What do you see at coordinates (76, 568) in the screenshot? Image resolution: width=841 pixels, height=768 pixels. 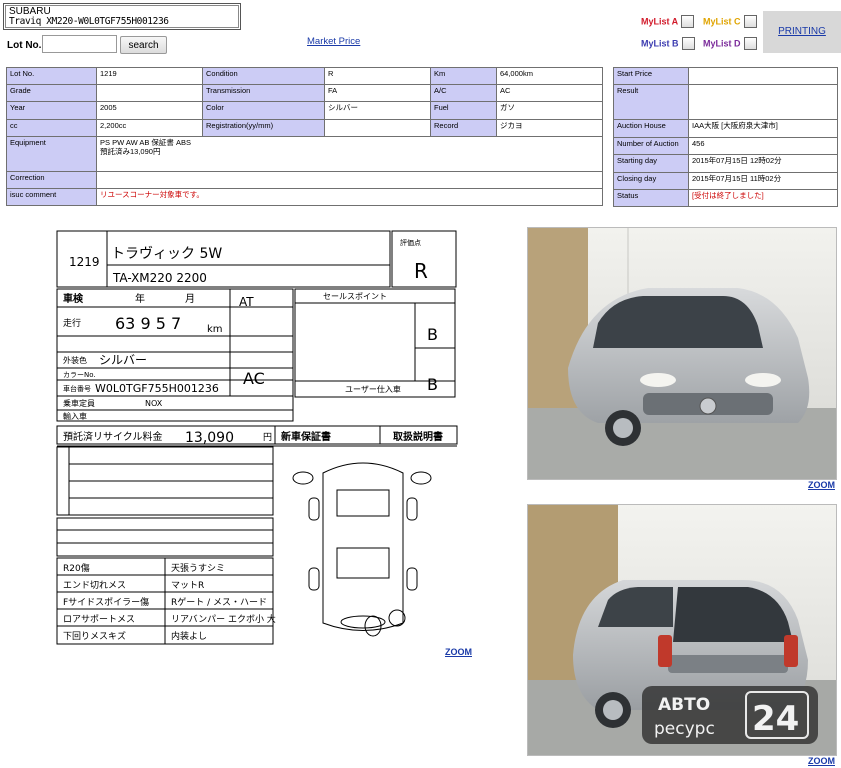 I see `sheet-note-l1: R20傷` at bounding box center [76, 568].